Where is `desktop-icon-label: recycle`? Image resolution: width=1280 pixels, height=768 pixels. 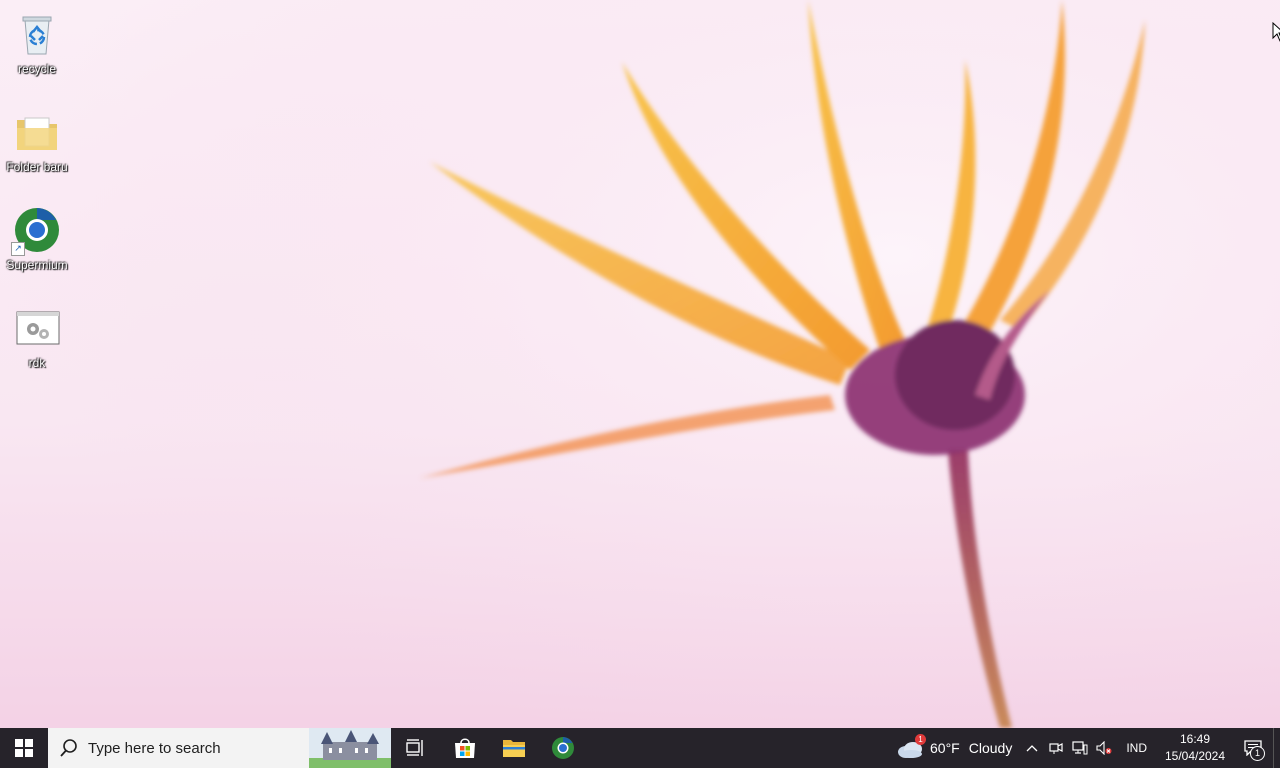
desktop-icon-label: recycle is located at coordinates (36, 69).